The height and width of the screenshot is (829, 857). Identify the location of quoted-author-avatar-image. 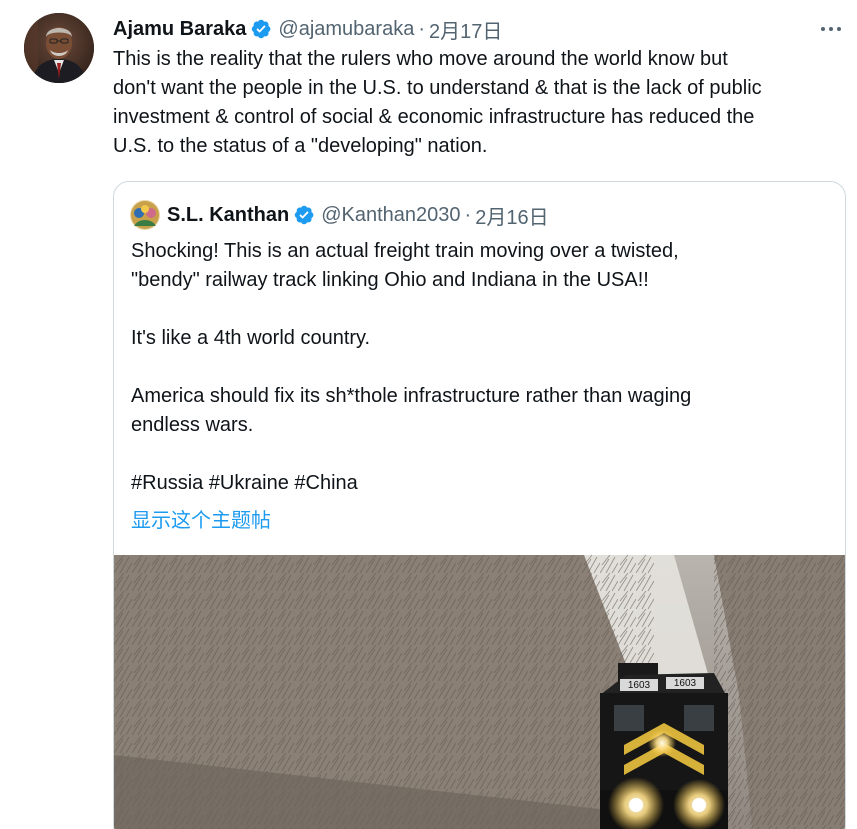
(145, 215).